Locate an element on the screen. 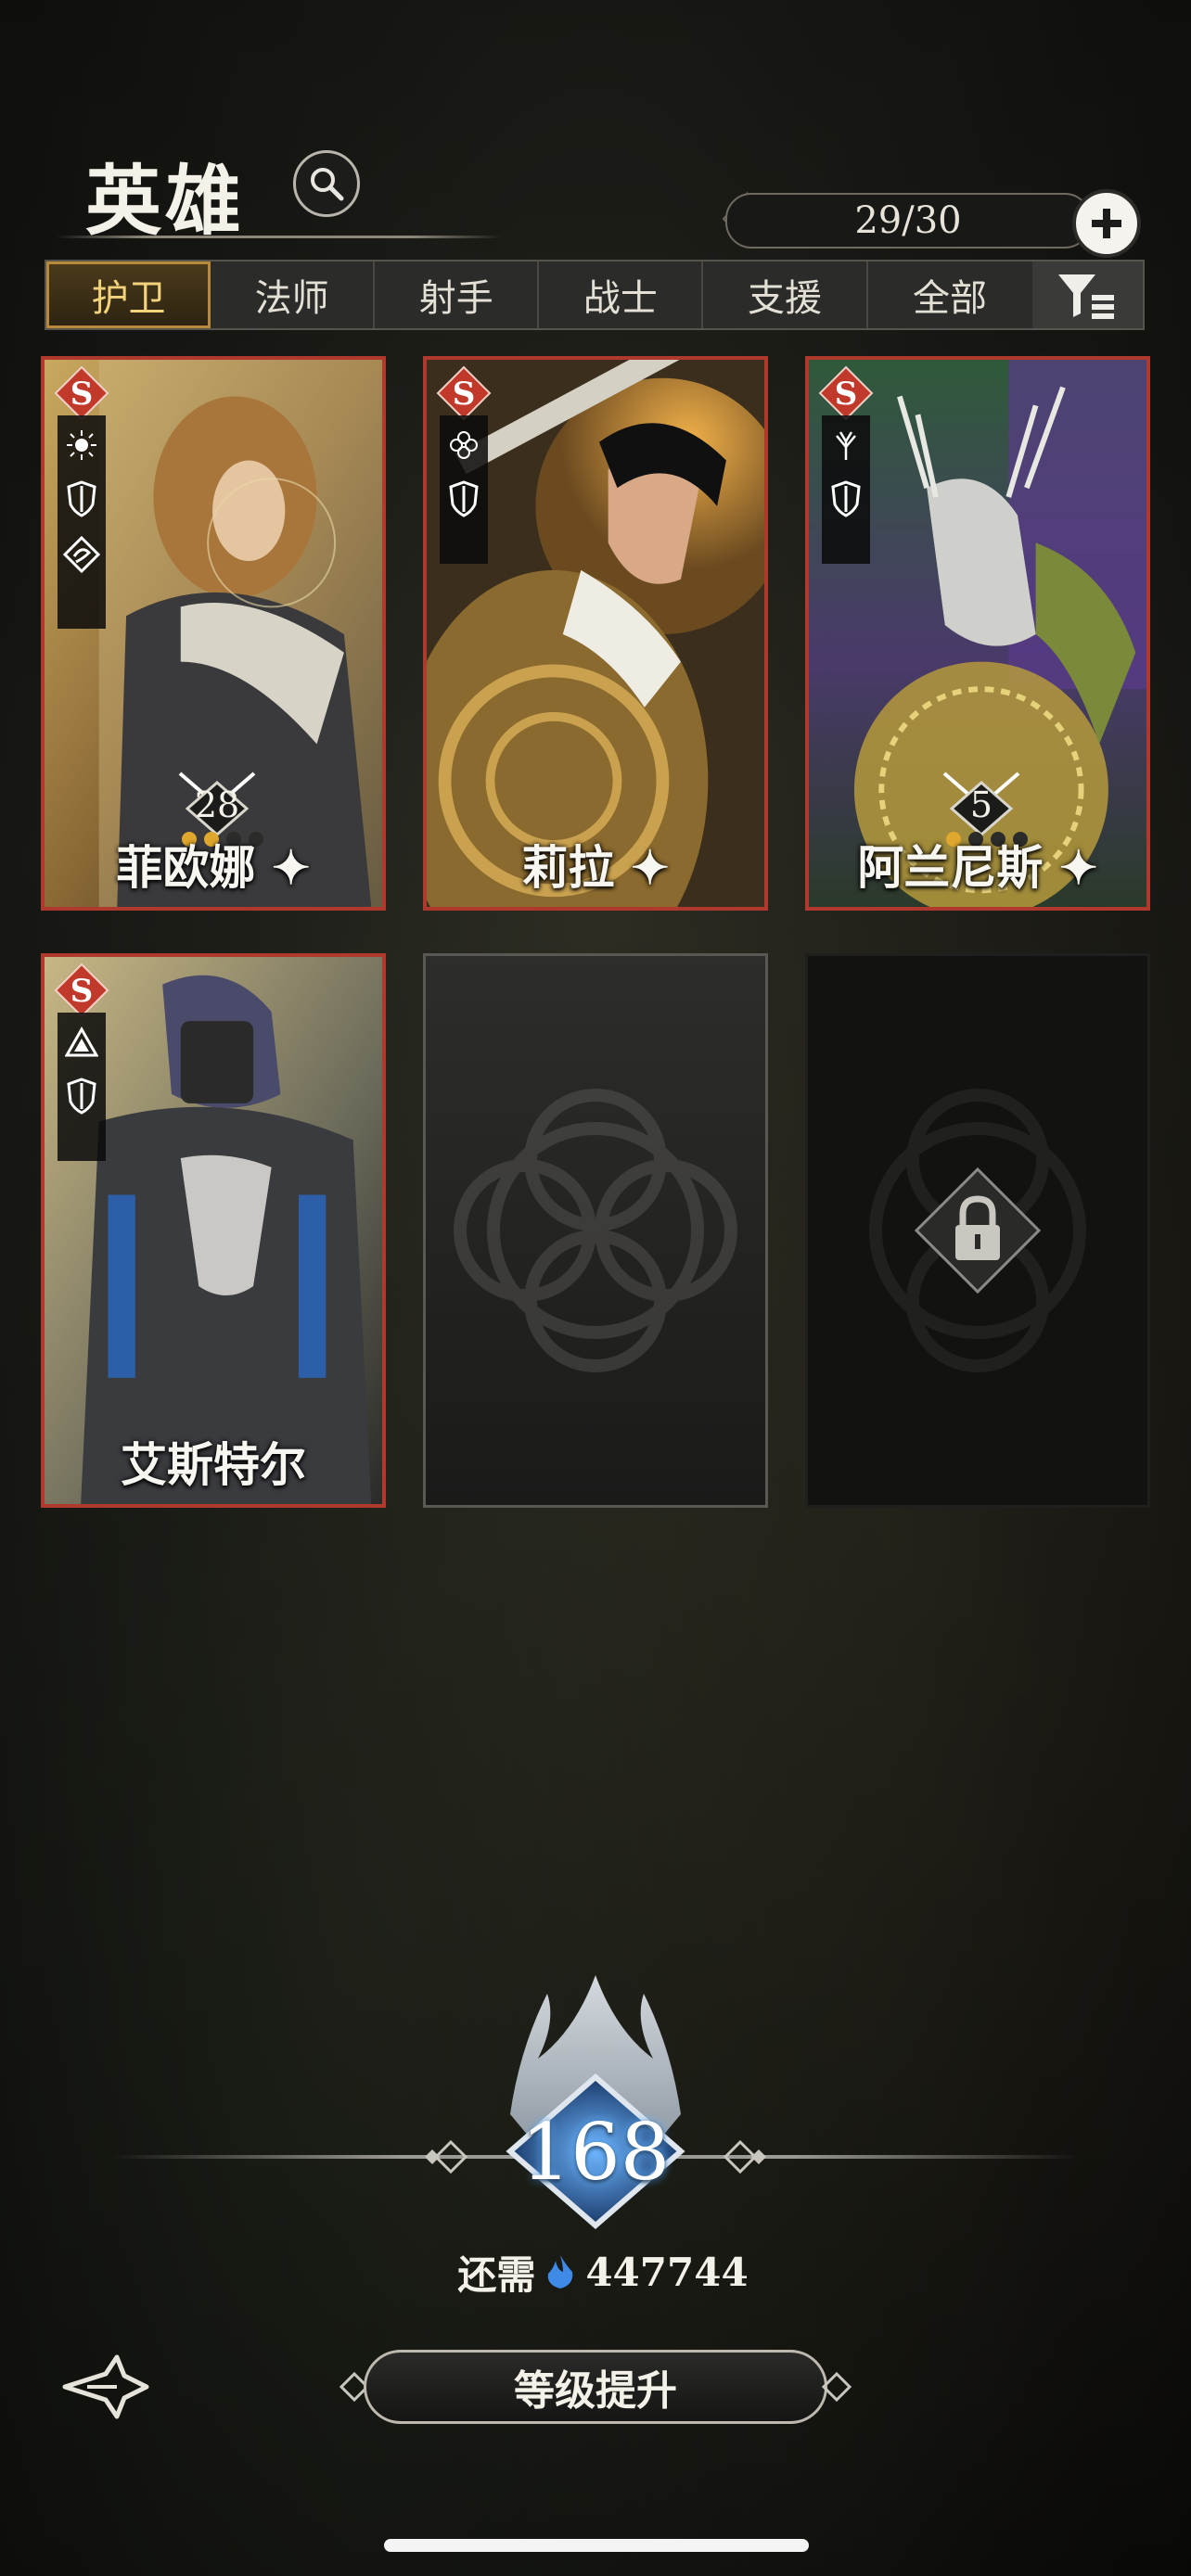  flower-icon is located at coordinates (464, 445).